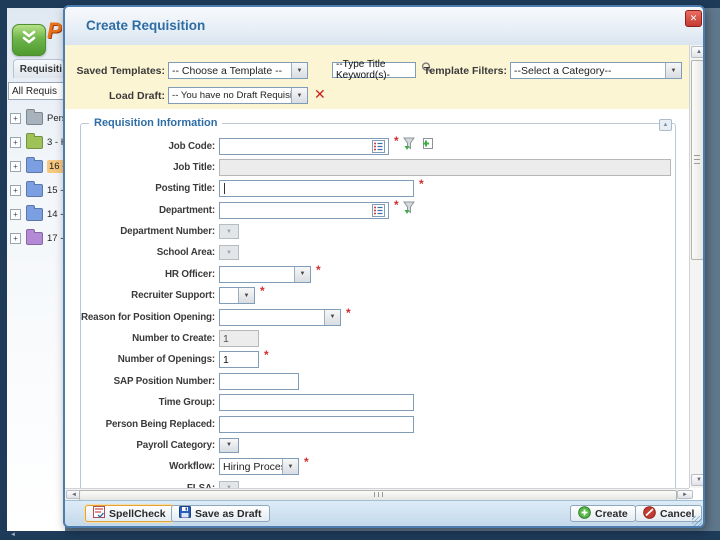 This screenshot has width=720, height=540. I want to click on form-row: Time Group:, so click(377, 403).